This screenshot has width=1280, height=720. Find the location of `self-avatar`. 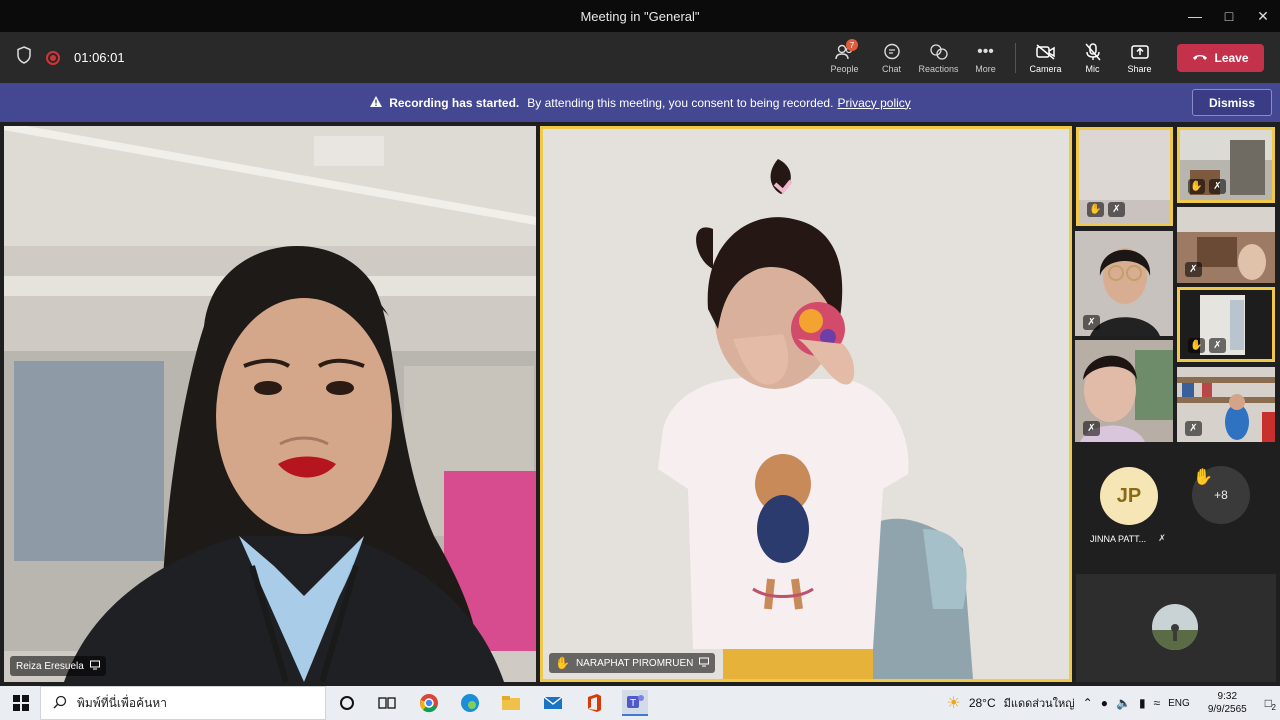

self-avatar is located at coordinates (1175, 627).